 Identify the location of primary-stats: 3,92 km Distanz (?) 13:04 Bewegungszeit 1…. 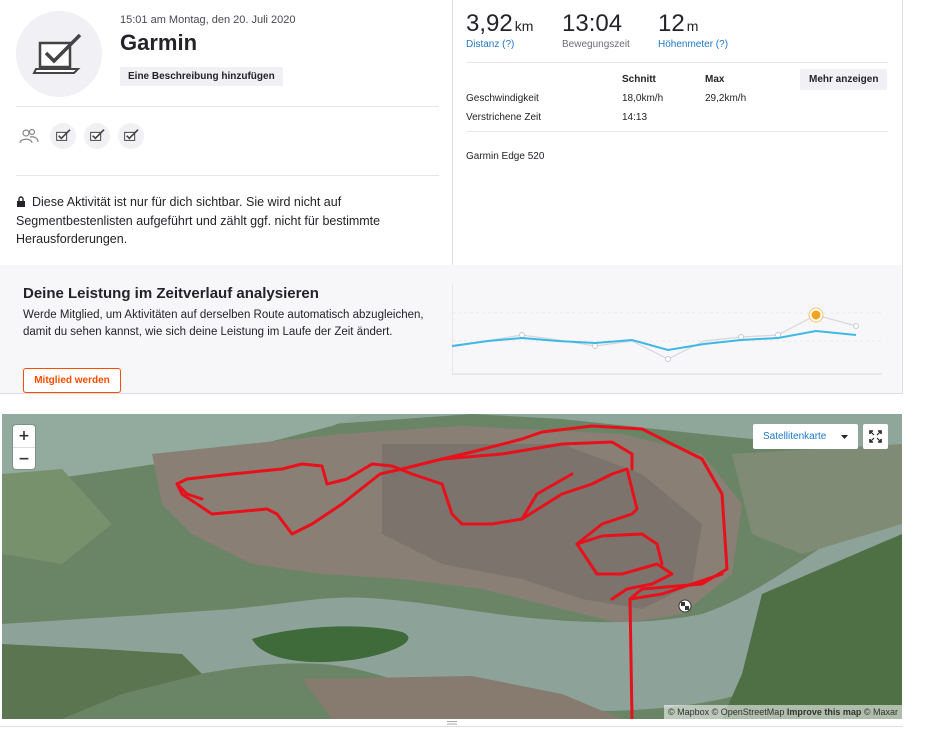
(607, 30).